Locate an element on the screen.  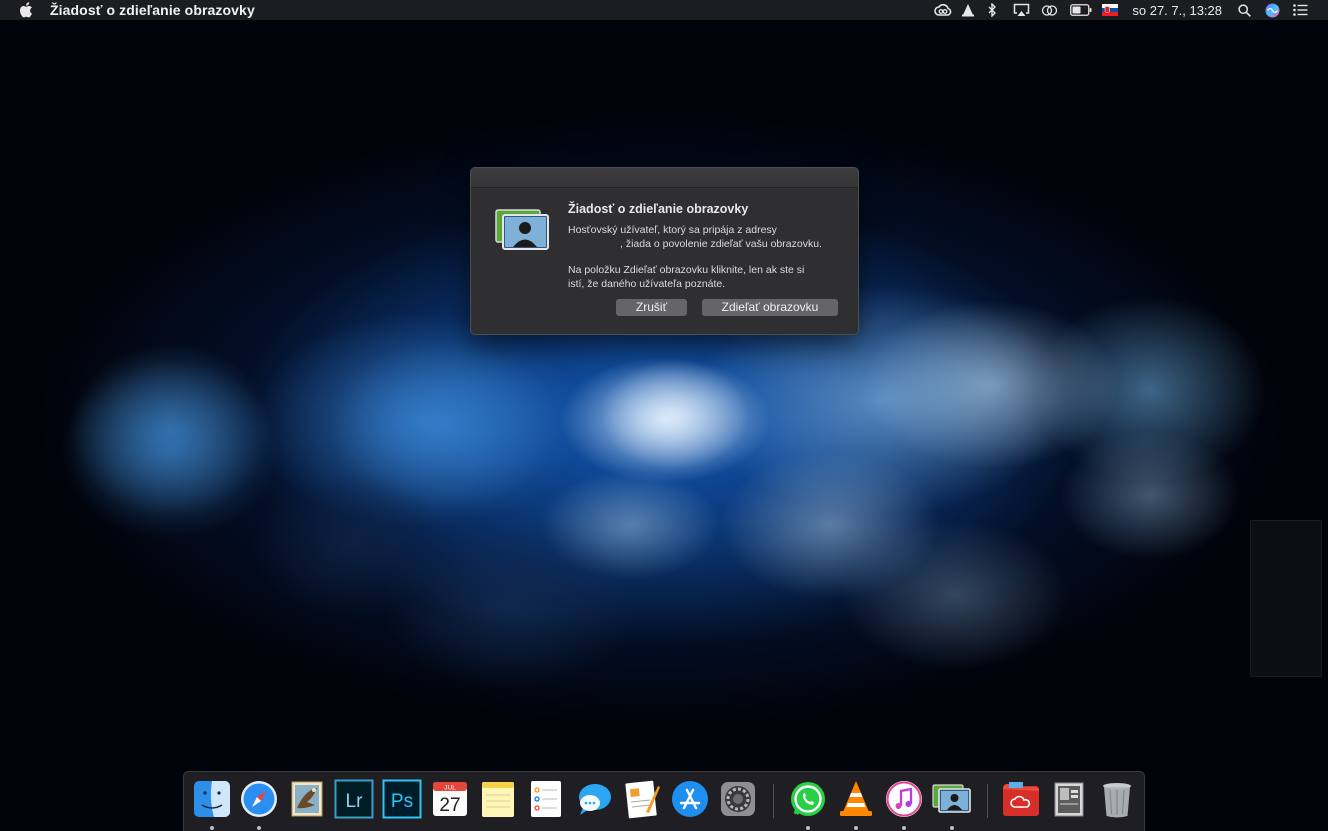
dock-item-photoshop: Ps is located at coordinates (402, 799).